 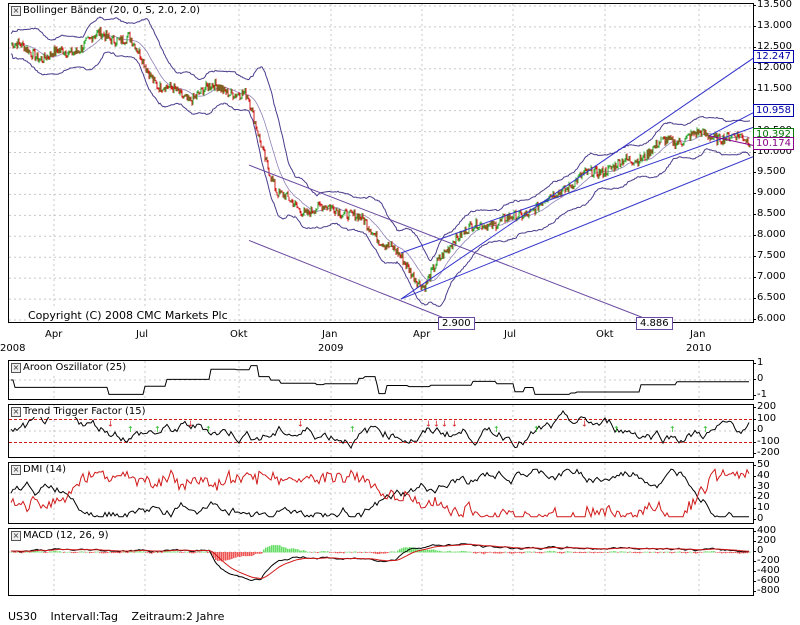 What do you see at coordinates (576, 190) in the screenshot?
I see `up-channel-lower` at bounding box center [576, 190].